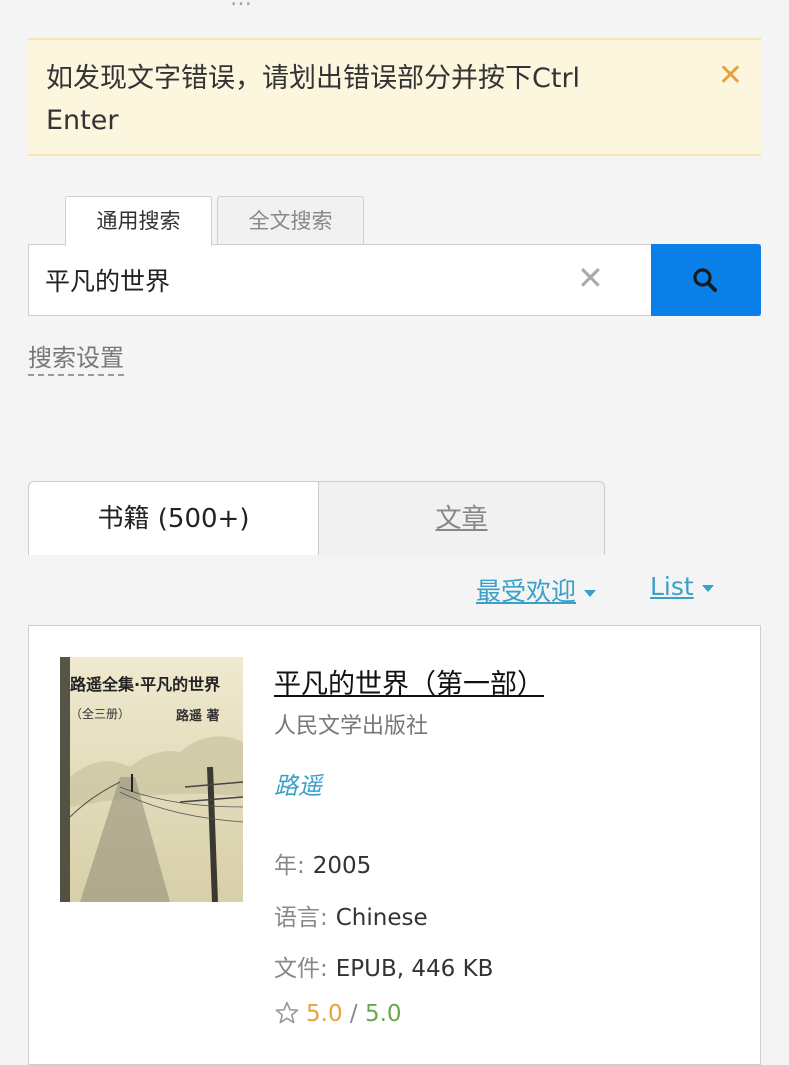  I want to click on year-value: 2005, so click(342, 866).